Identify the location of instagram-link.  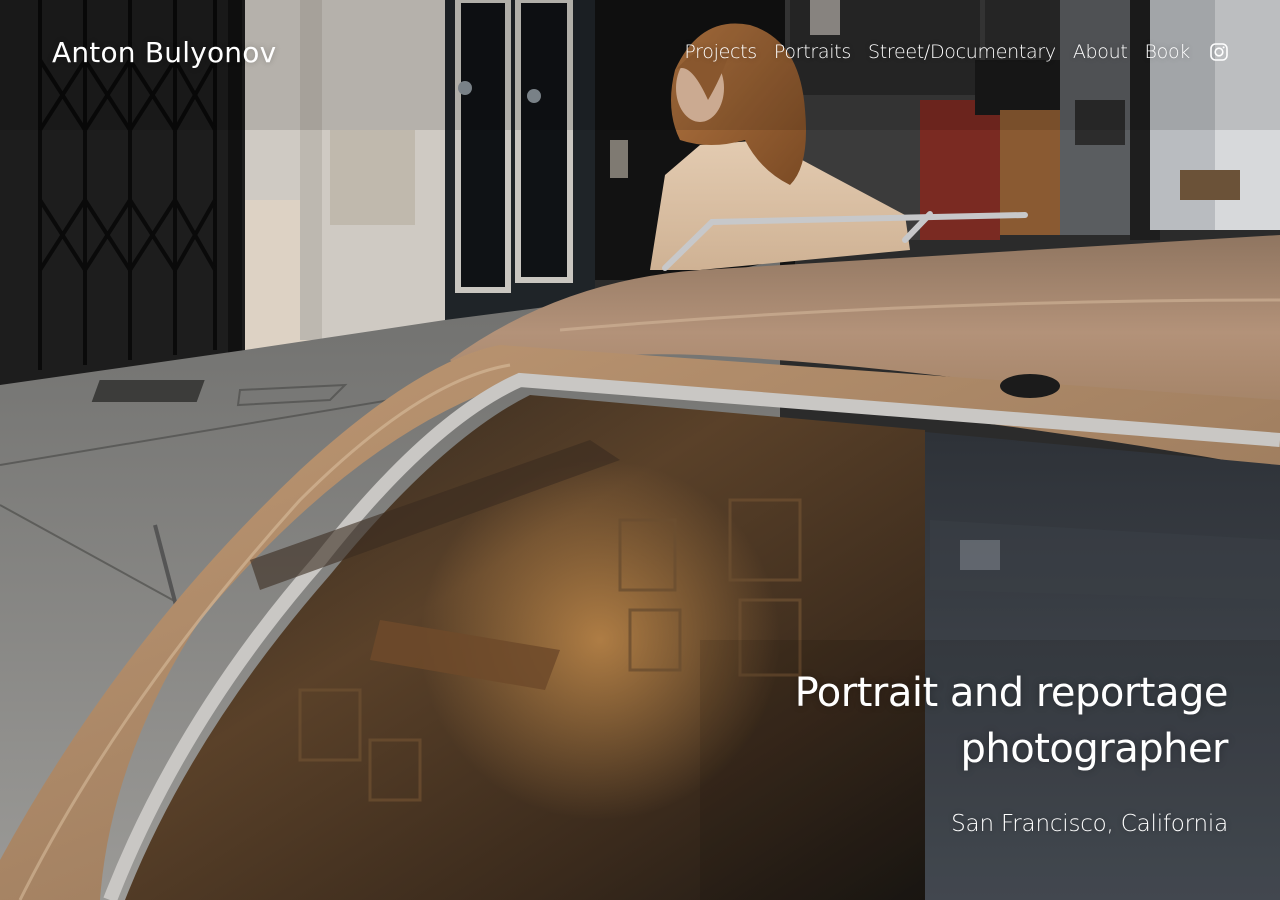
(1219, 52).